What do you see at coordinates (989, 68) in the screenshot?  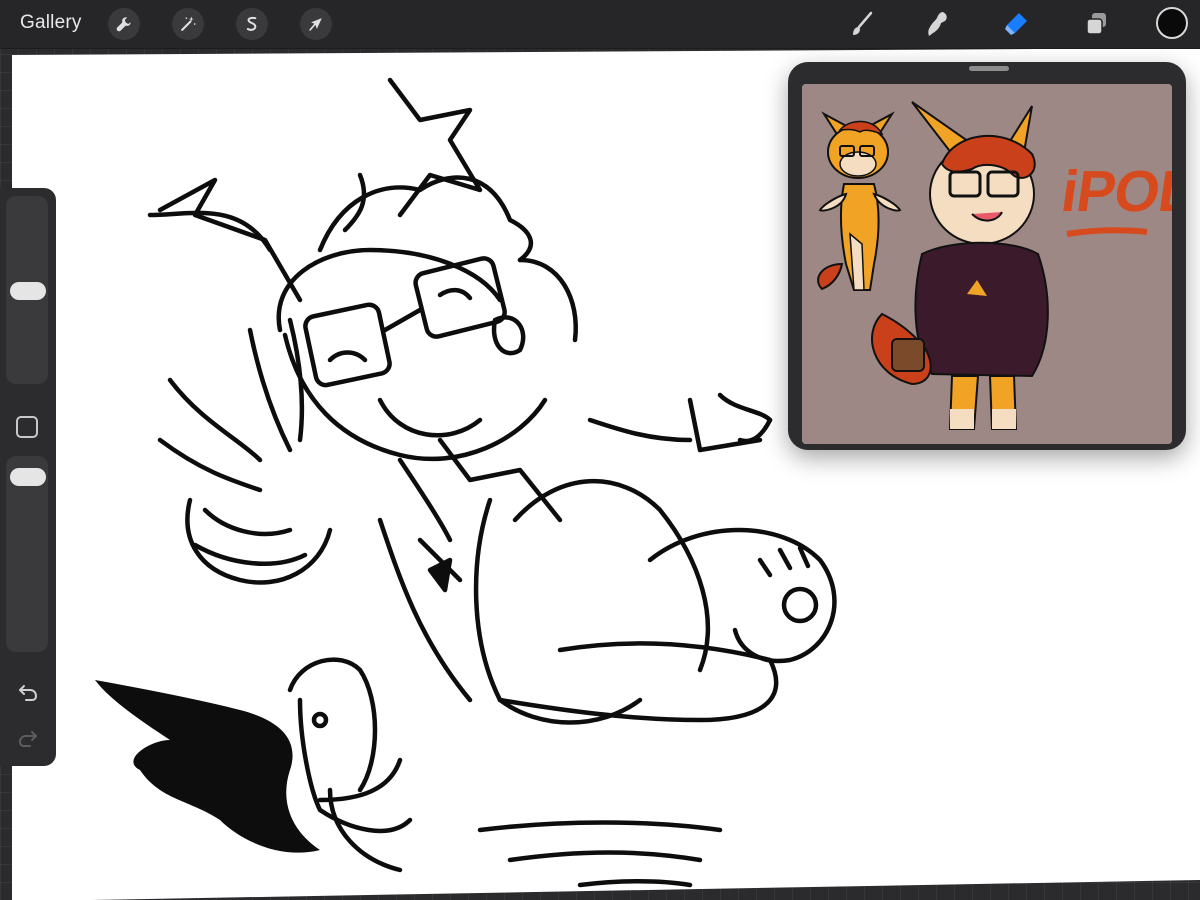 I see `reference-drag-handle` at bounding box center [989, 68].